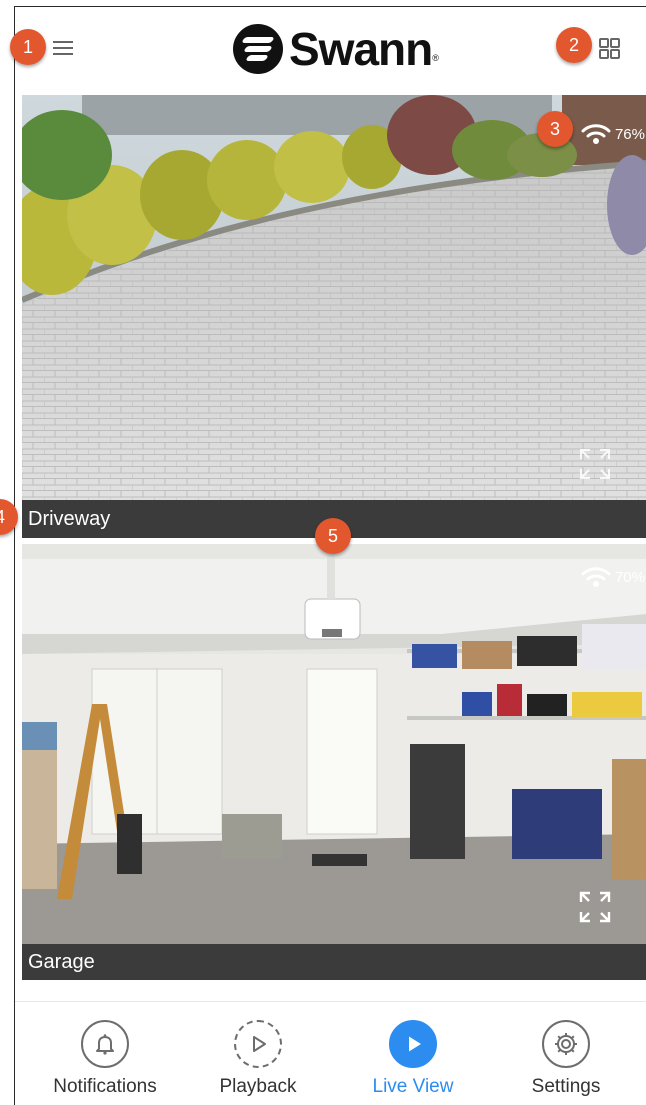  I want to click on tab-live-view-label: Live View, so click(413, 1086).